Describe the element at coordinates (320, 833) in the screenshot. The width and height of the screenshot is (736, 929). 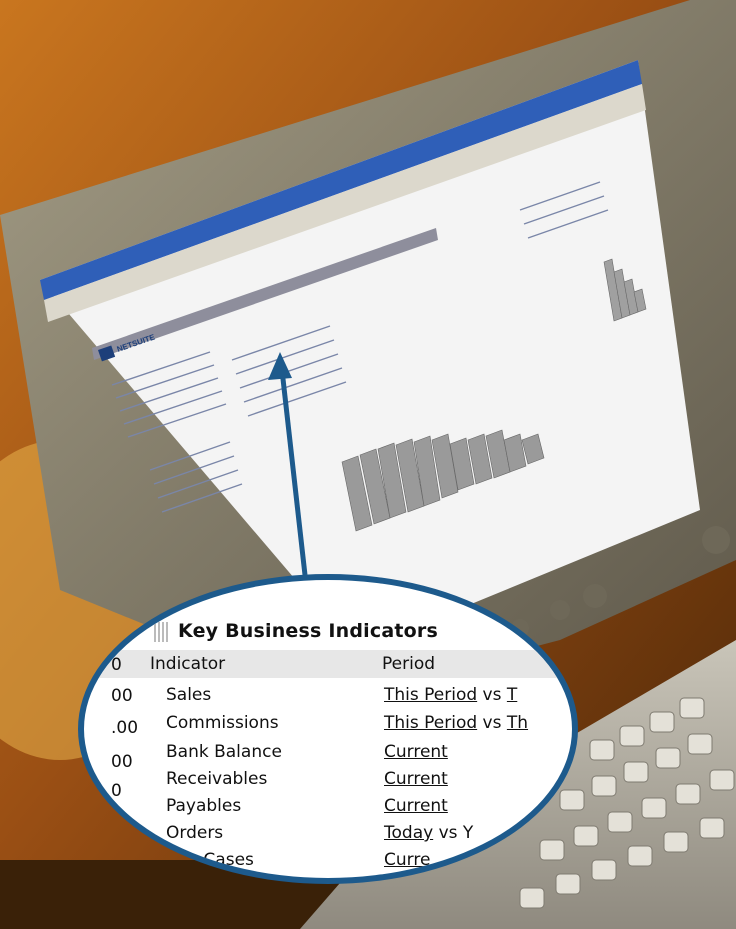
I see `kbi-row-orders: Orders Today vs Y` at that location.